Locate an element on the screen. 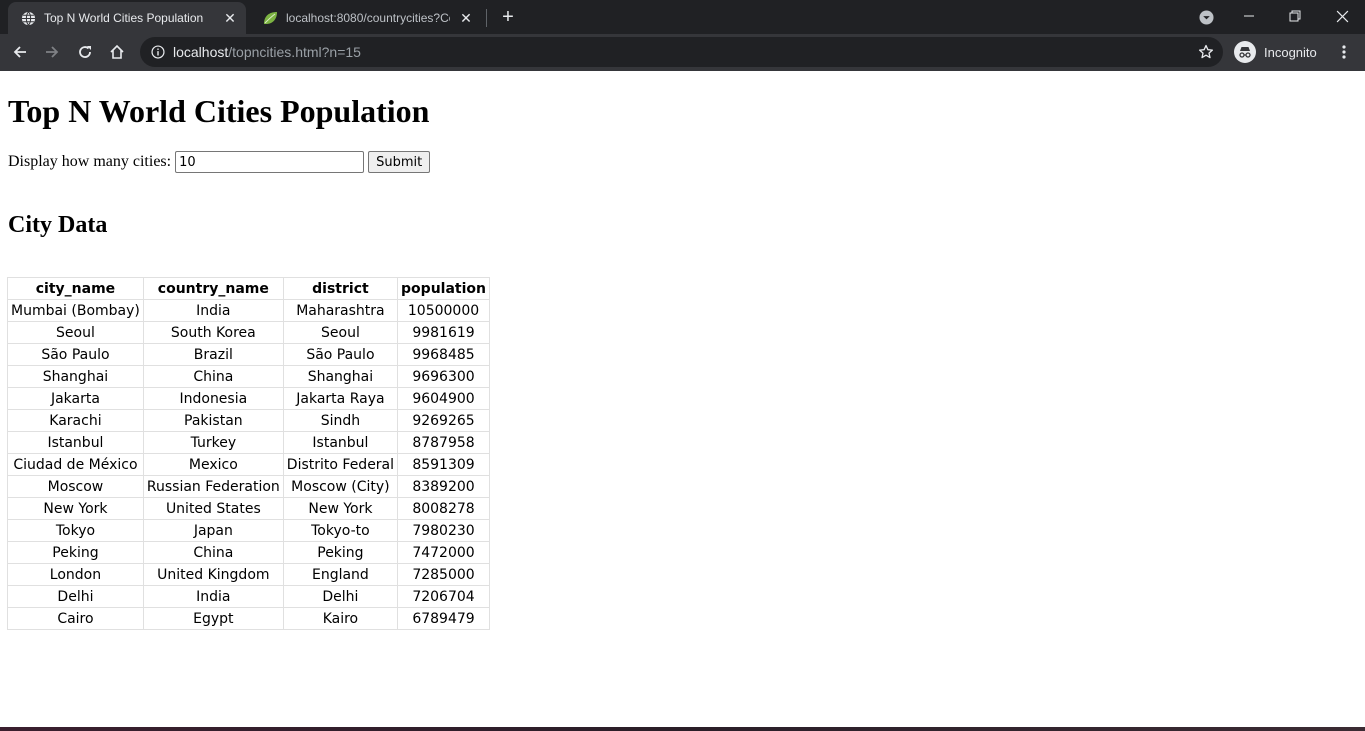  table-cell-district: New York is located at coordinates (340, 508).